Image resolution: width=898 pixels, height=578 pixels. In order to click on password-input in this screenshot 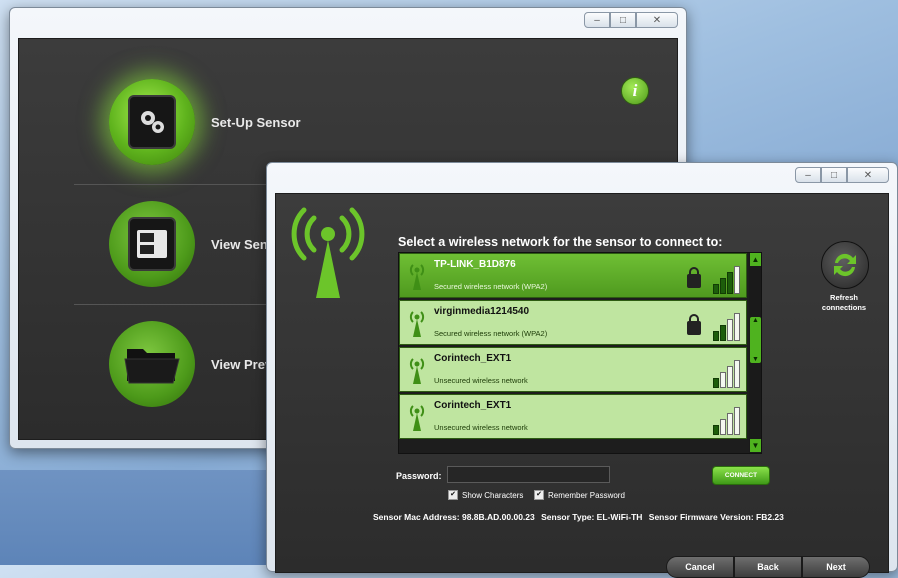, I will do `click(528, 474)`.